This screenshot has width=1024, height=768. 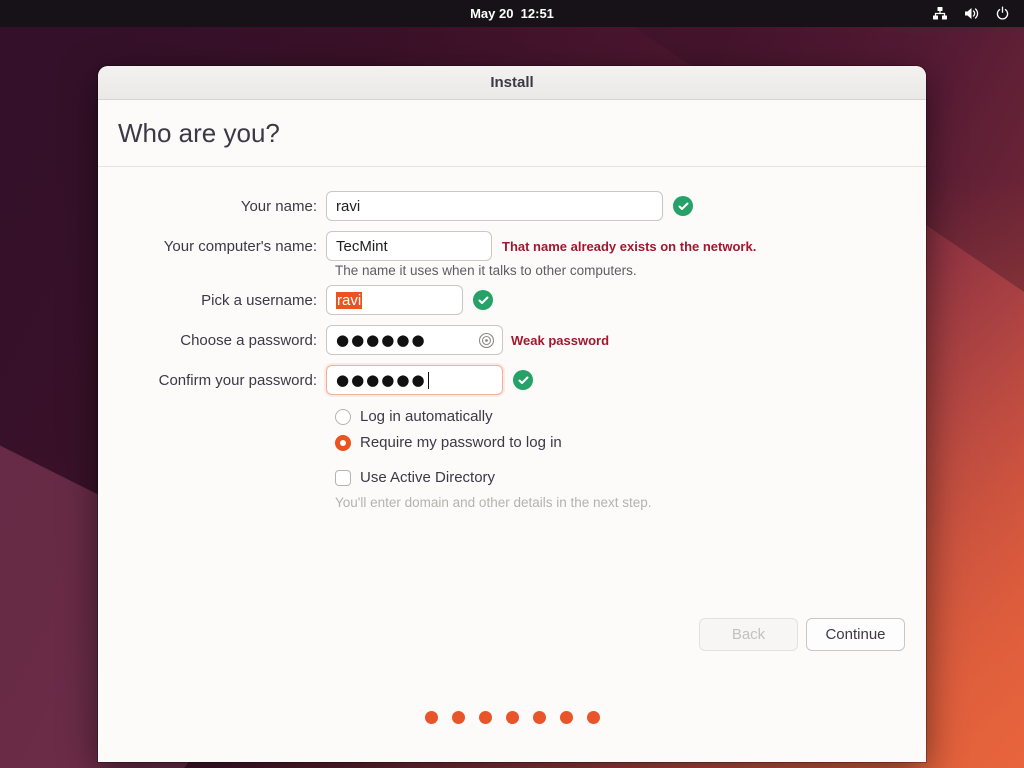 What do you see at coordinates (630, 442) in the screenshot?
I see `require-password-option: Require my password to log in` at bounding box center [630, 442].